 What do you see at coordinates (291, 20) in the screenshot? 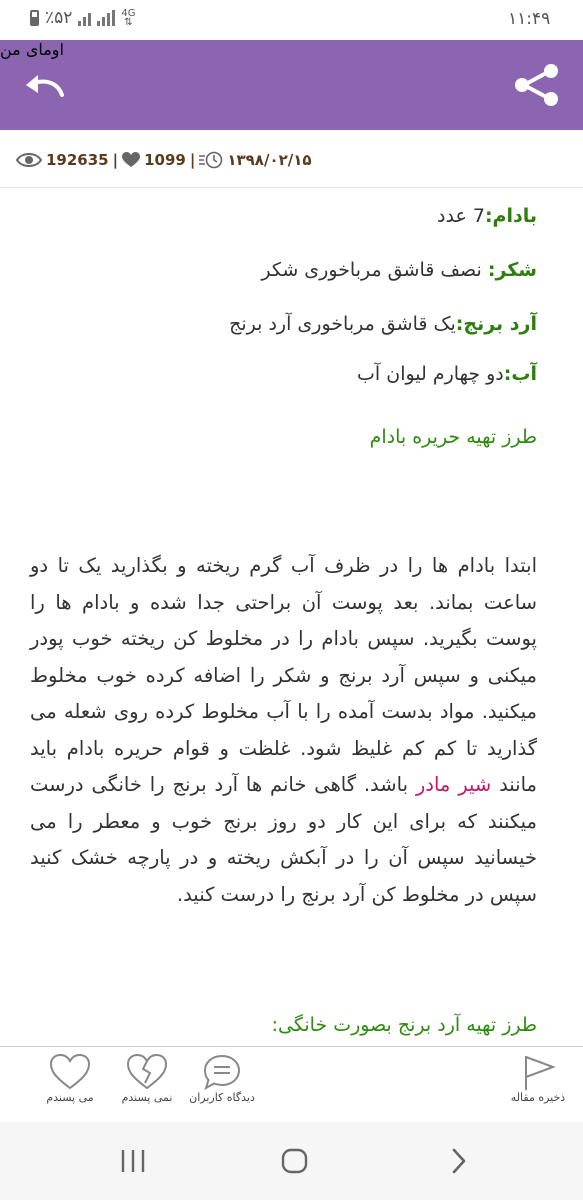
I see `status-bar: ٪۵۲ 4G ⇅ ۱۱:۴۹` at bounding box center [291, 20].